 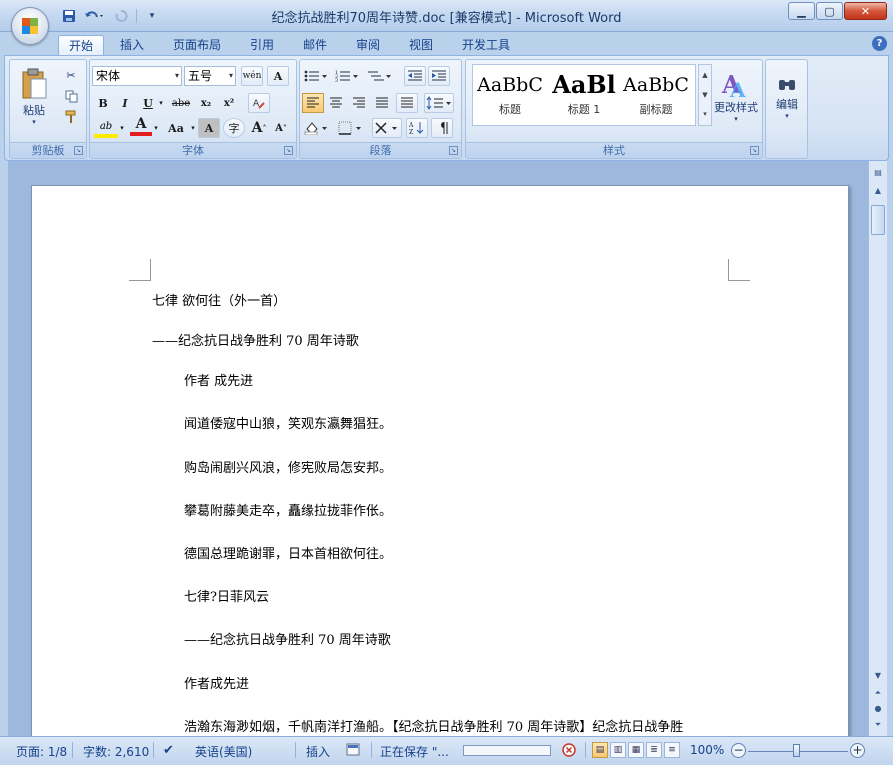 I want to click on office-button, so click(x=30, y=26).